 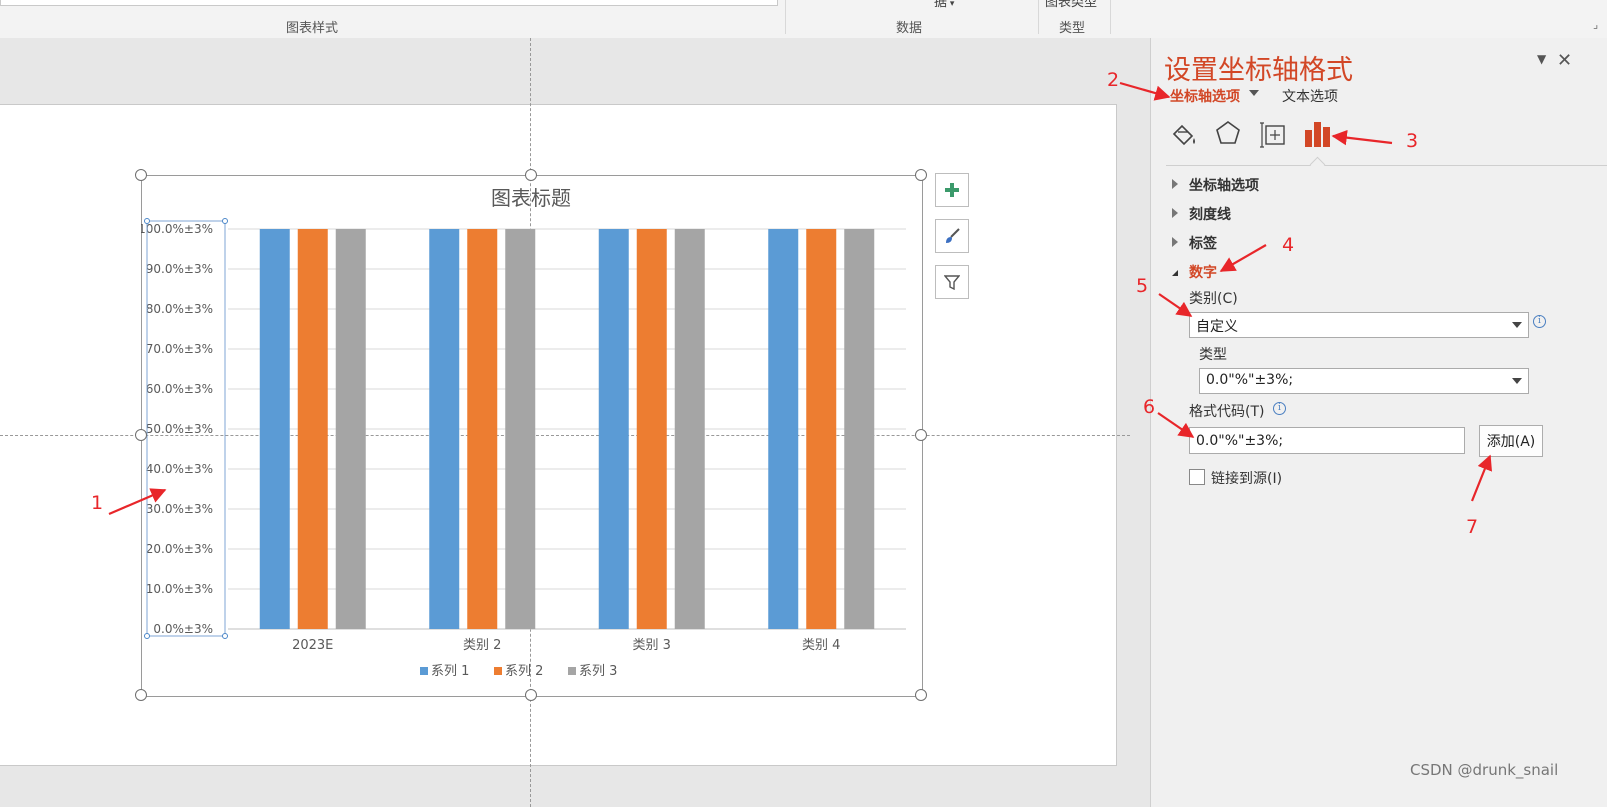 I want to click on chart-styles-button, so click(x=952, y=236).